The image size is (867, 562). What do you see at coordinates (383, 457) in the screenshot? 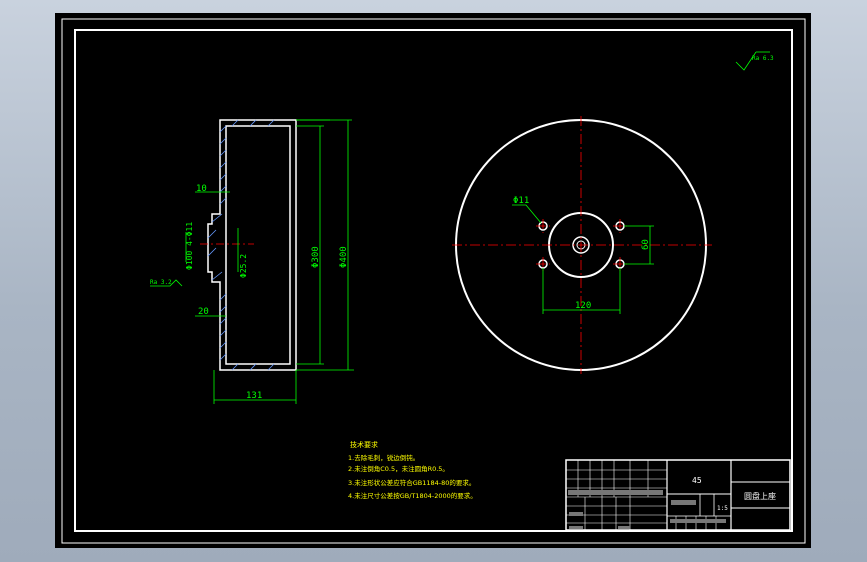
I see `note-line-1: 1.去除毛刺，锐边倒钝。` at bounding box center [383, 457].